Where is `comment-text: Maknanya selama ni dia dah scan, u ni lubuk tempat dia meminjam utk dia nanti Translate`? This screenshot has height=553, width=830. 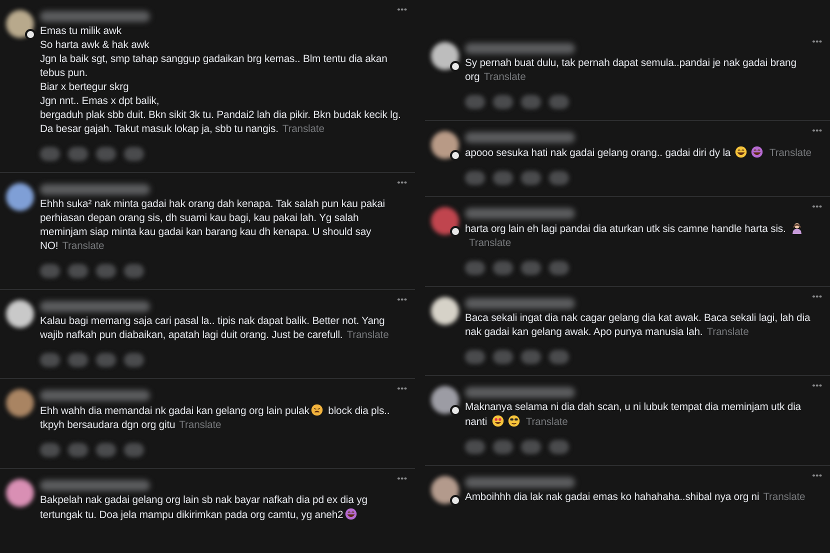
comment-text: Maknanya selama ni dia dah scan, u ni lubuk tempat dia meminjam utk dia nanti Translate is located at coordinates (633, 415).